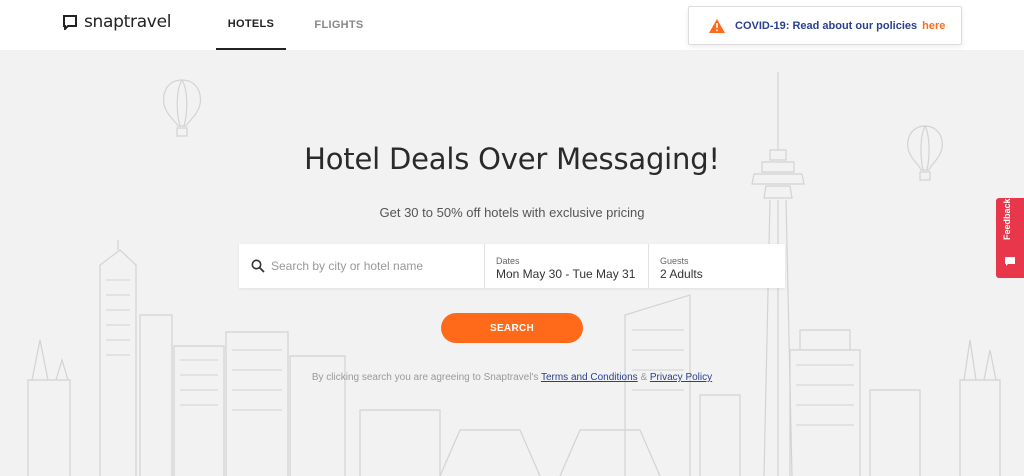 The height and width of the screenshot is (476, 1024). I want to click on guests-label: Guests, so click(674, 261).